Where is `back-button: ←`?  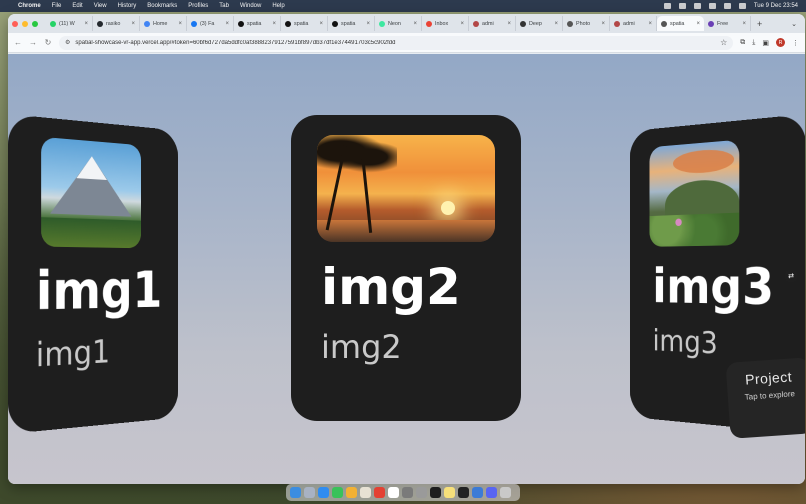
back-button: ← is located at coordinates (18, 42).